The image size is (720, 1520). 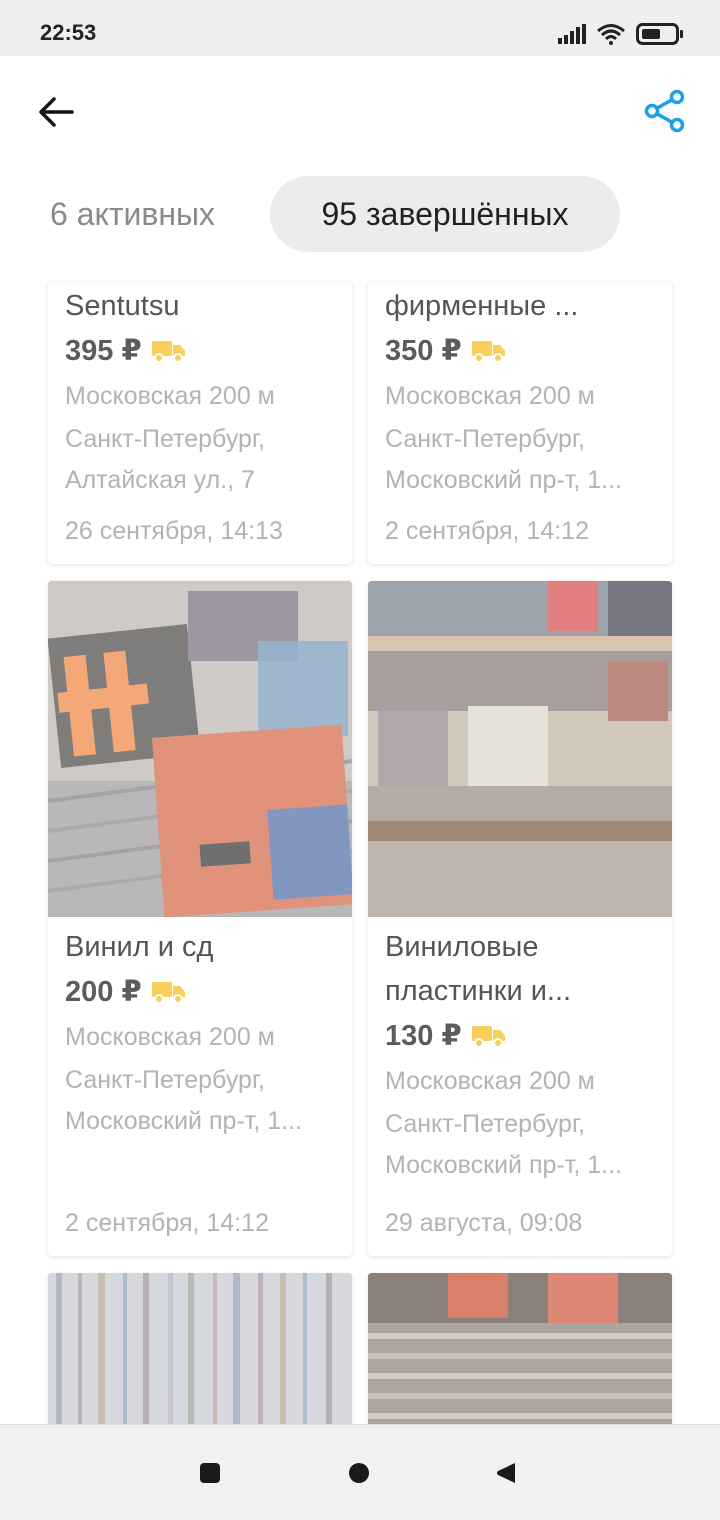 What do you see at coordinates (445, 214) in the screenshot?
I see `tab-completed: 95 завершённых` at bounding box center [445, 214].